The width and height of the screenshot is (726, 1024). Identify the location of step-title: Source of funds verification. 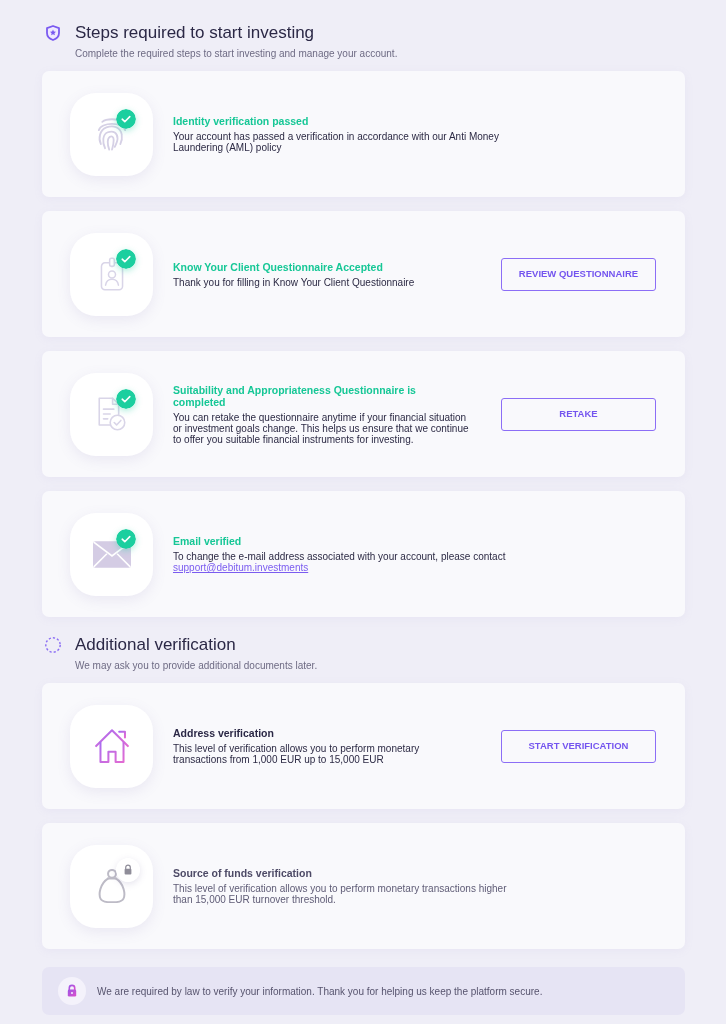
(243, 873).